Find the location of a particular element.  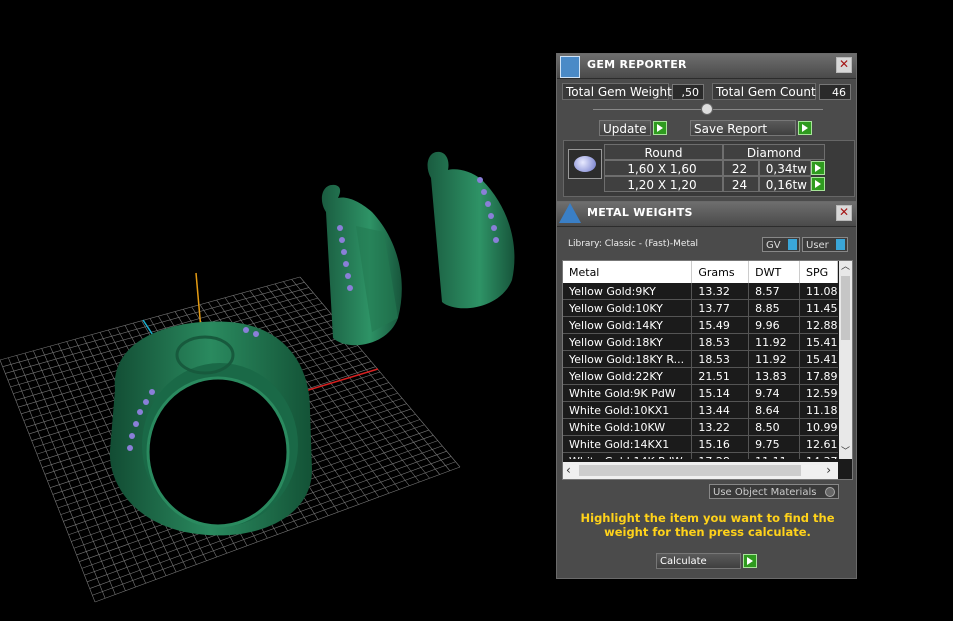

splitter-handle-icon is located at coordinates (707, 109).